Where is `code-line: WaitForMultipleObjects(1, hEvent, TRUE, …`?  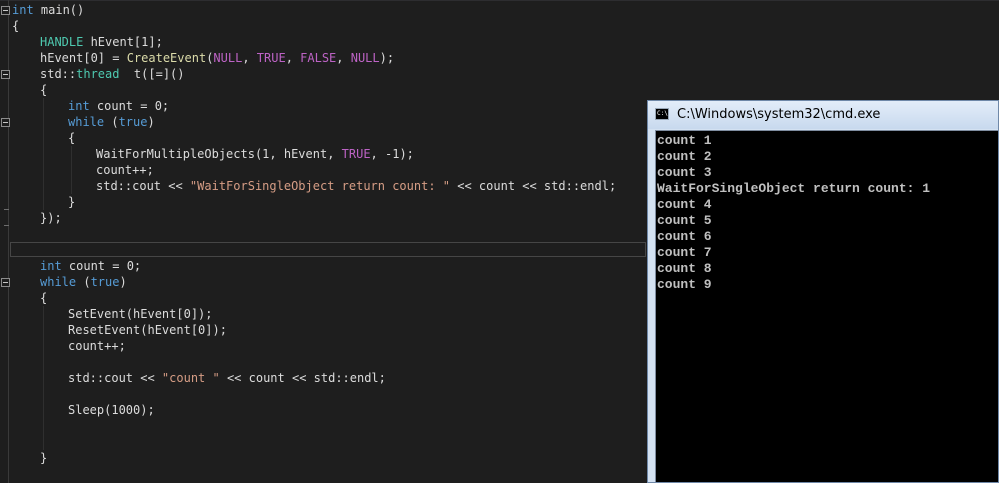
code-line: WaitForMultipleObjects(1, hEvent, TRUE, … is located at coordinates (255, 154).